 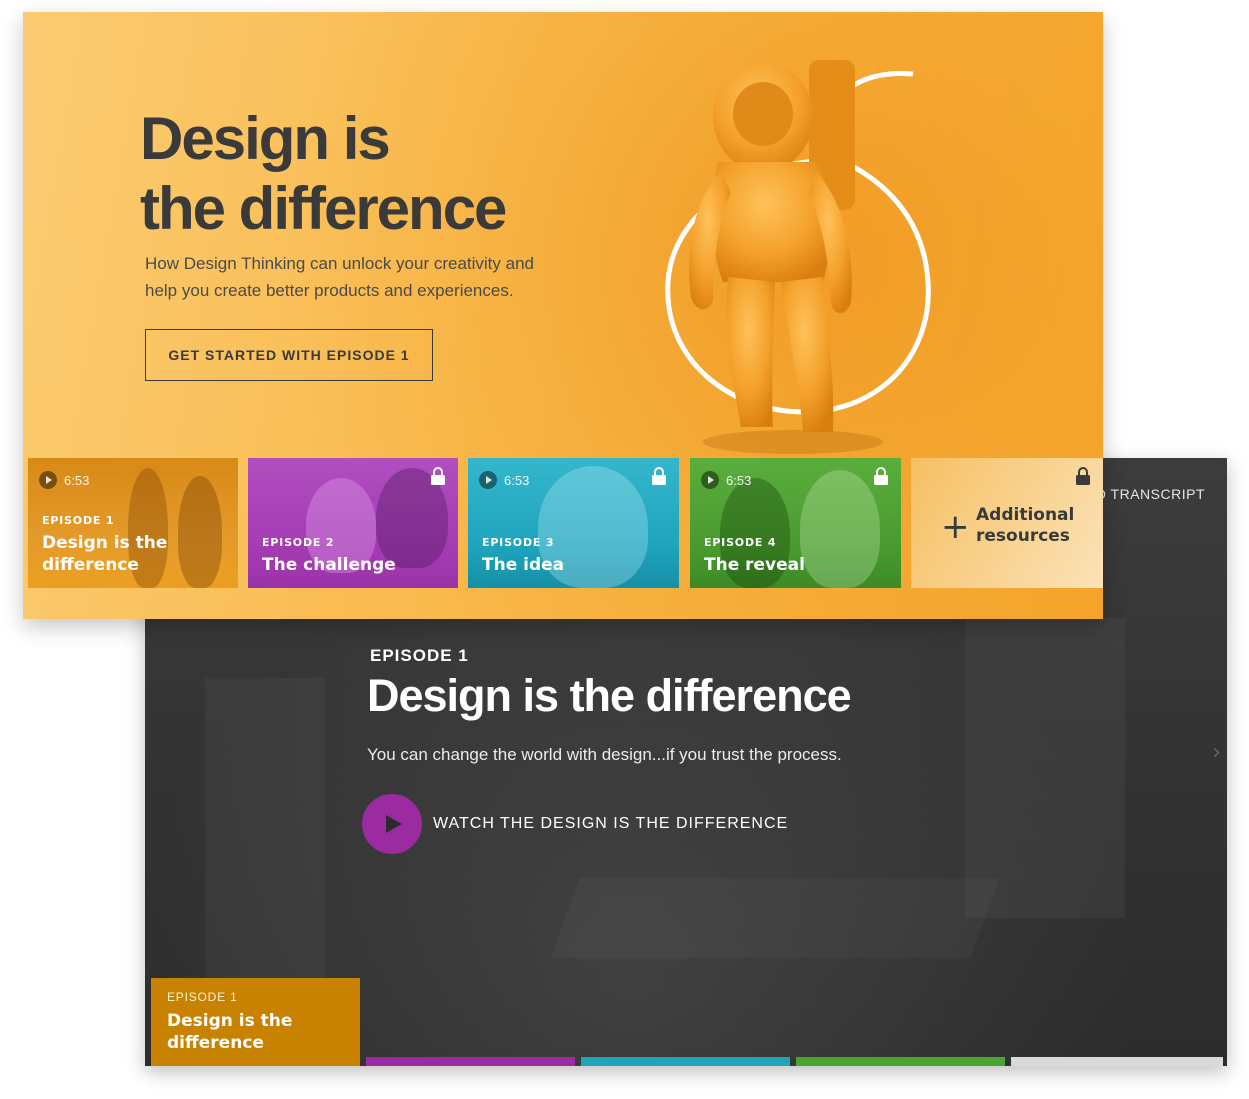 I want to click on episode-4-strip, so click(x=900, y=1061).